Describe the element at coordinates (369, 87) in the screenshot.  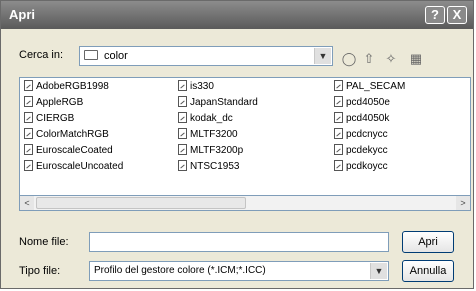
I see `list-item: PAL_SECAM` at that location.